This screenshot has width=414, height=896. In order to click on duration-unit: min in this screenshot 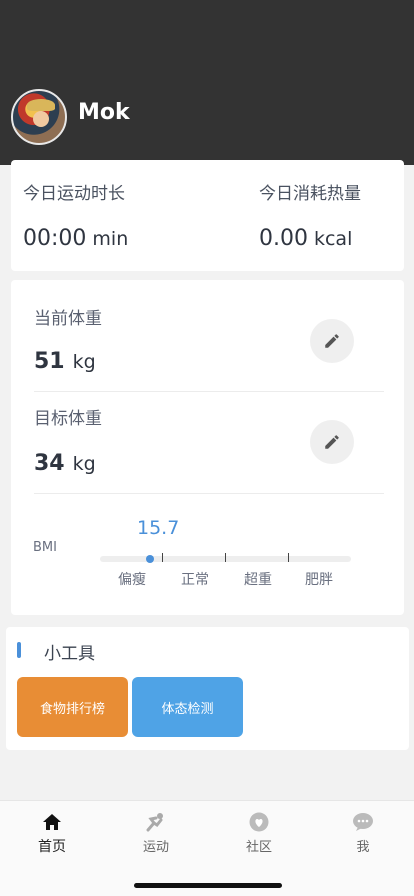, I will do `click(110, 239)`.